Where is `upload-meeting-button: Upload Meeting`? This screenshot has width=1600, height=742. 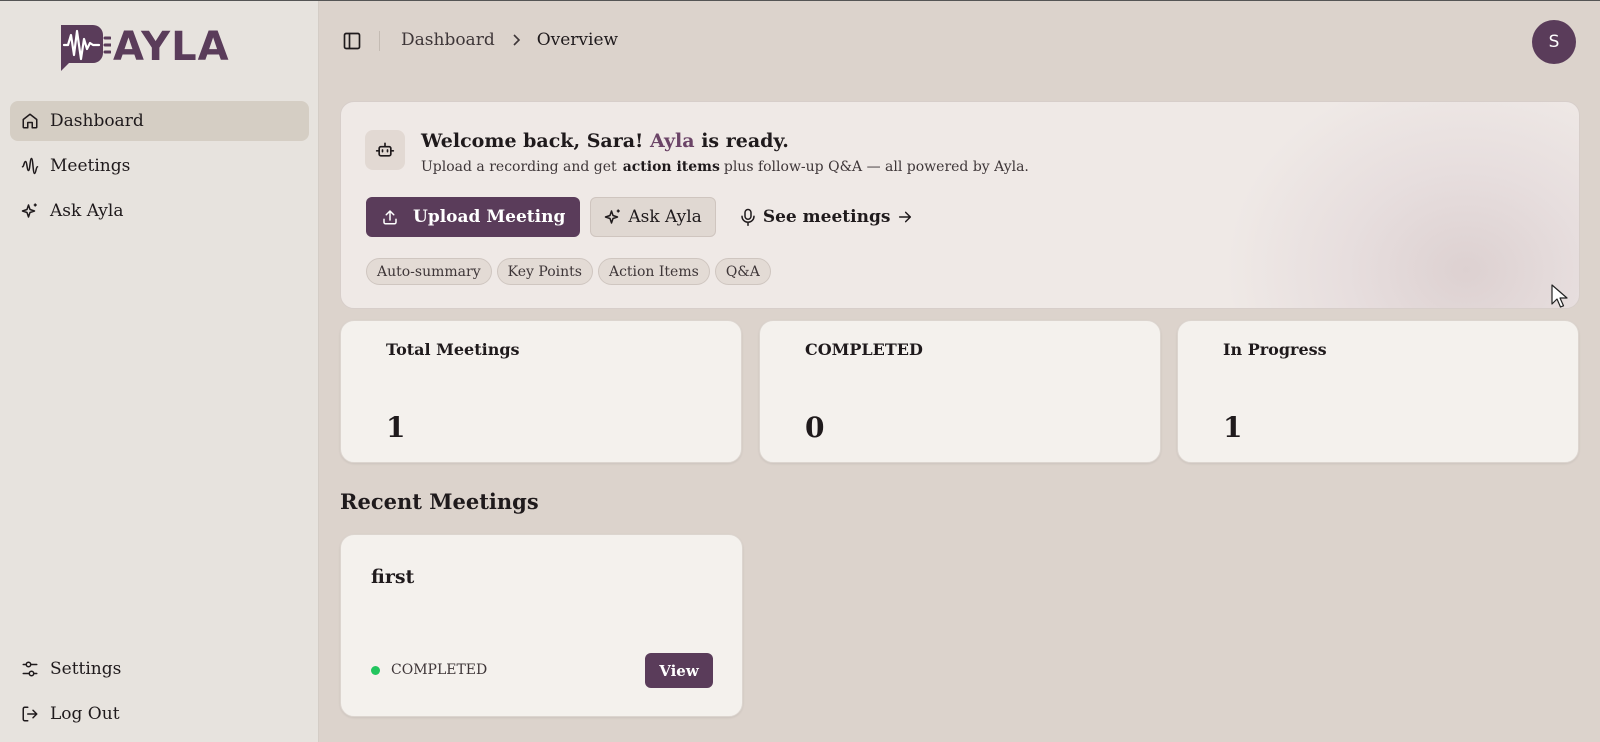 upload-meeting-button: Upload Meeting is located at coordinates (473, 217).